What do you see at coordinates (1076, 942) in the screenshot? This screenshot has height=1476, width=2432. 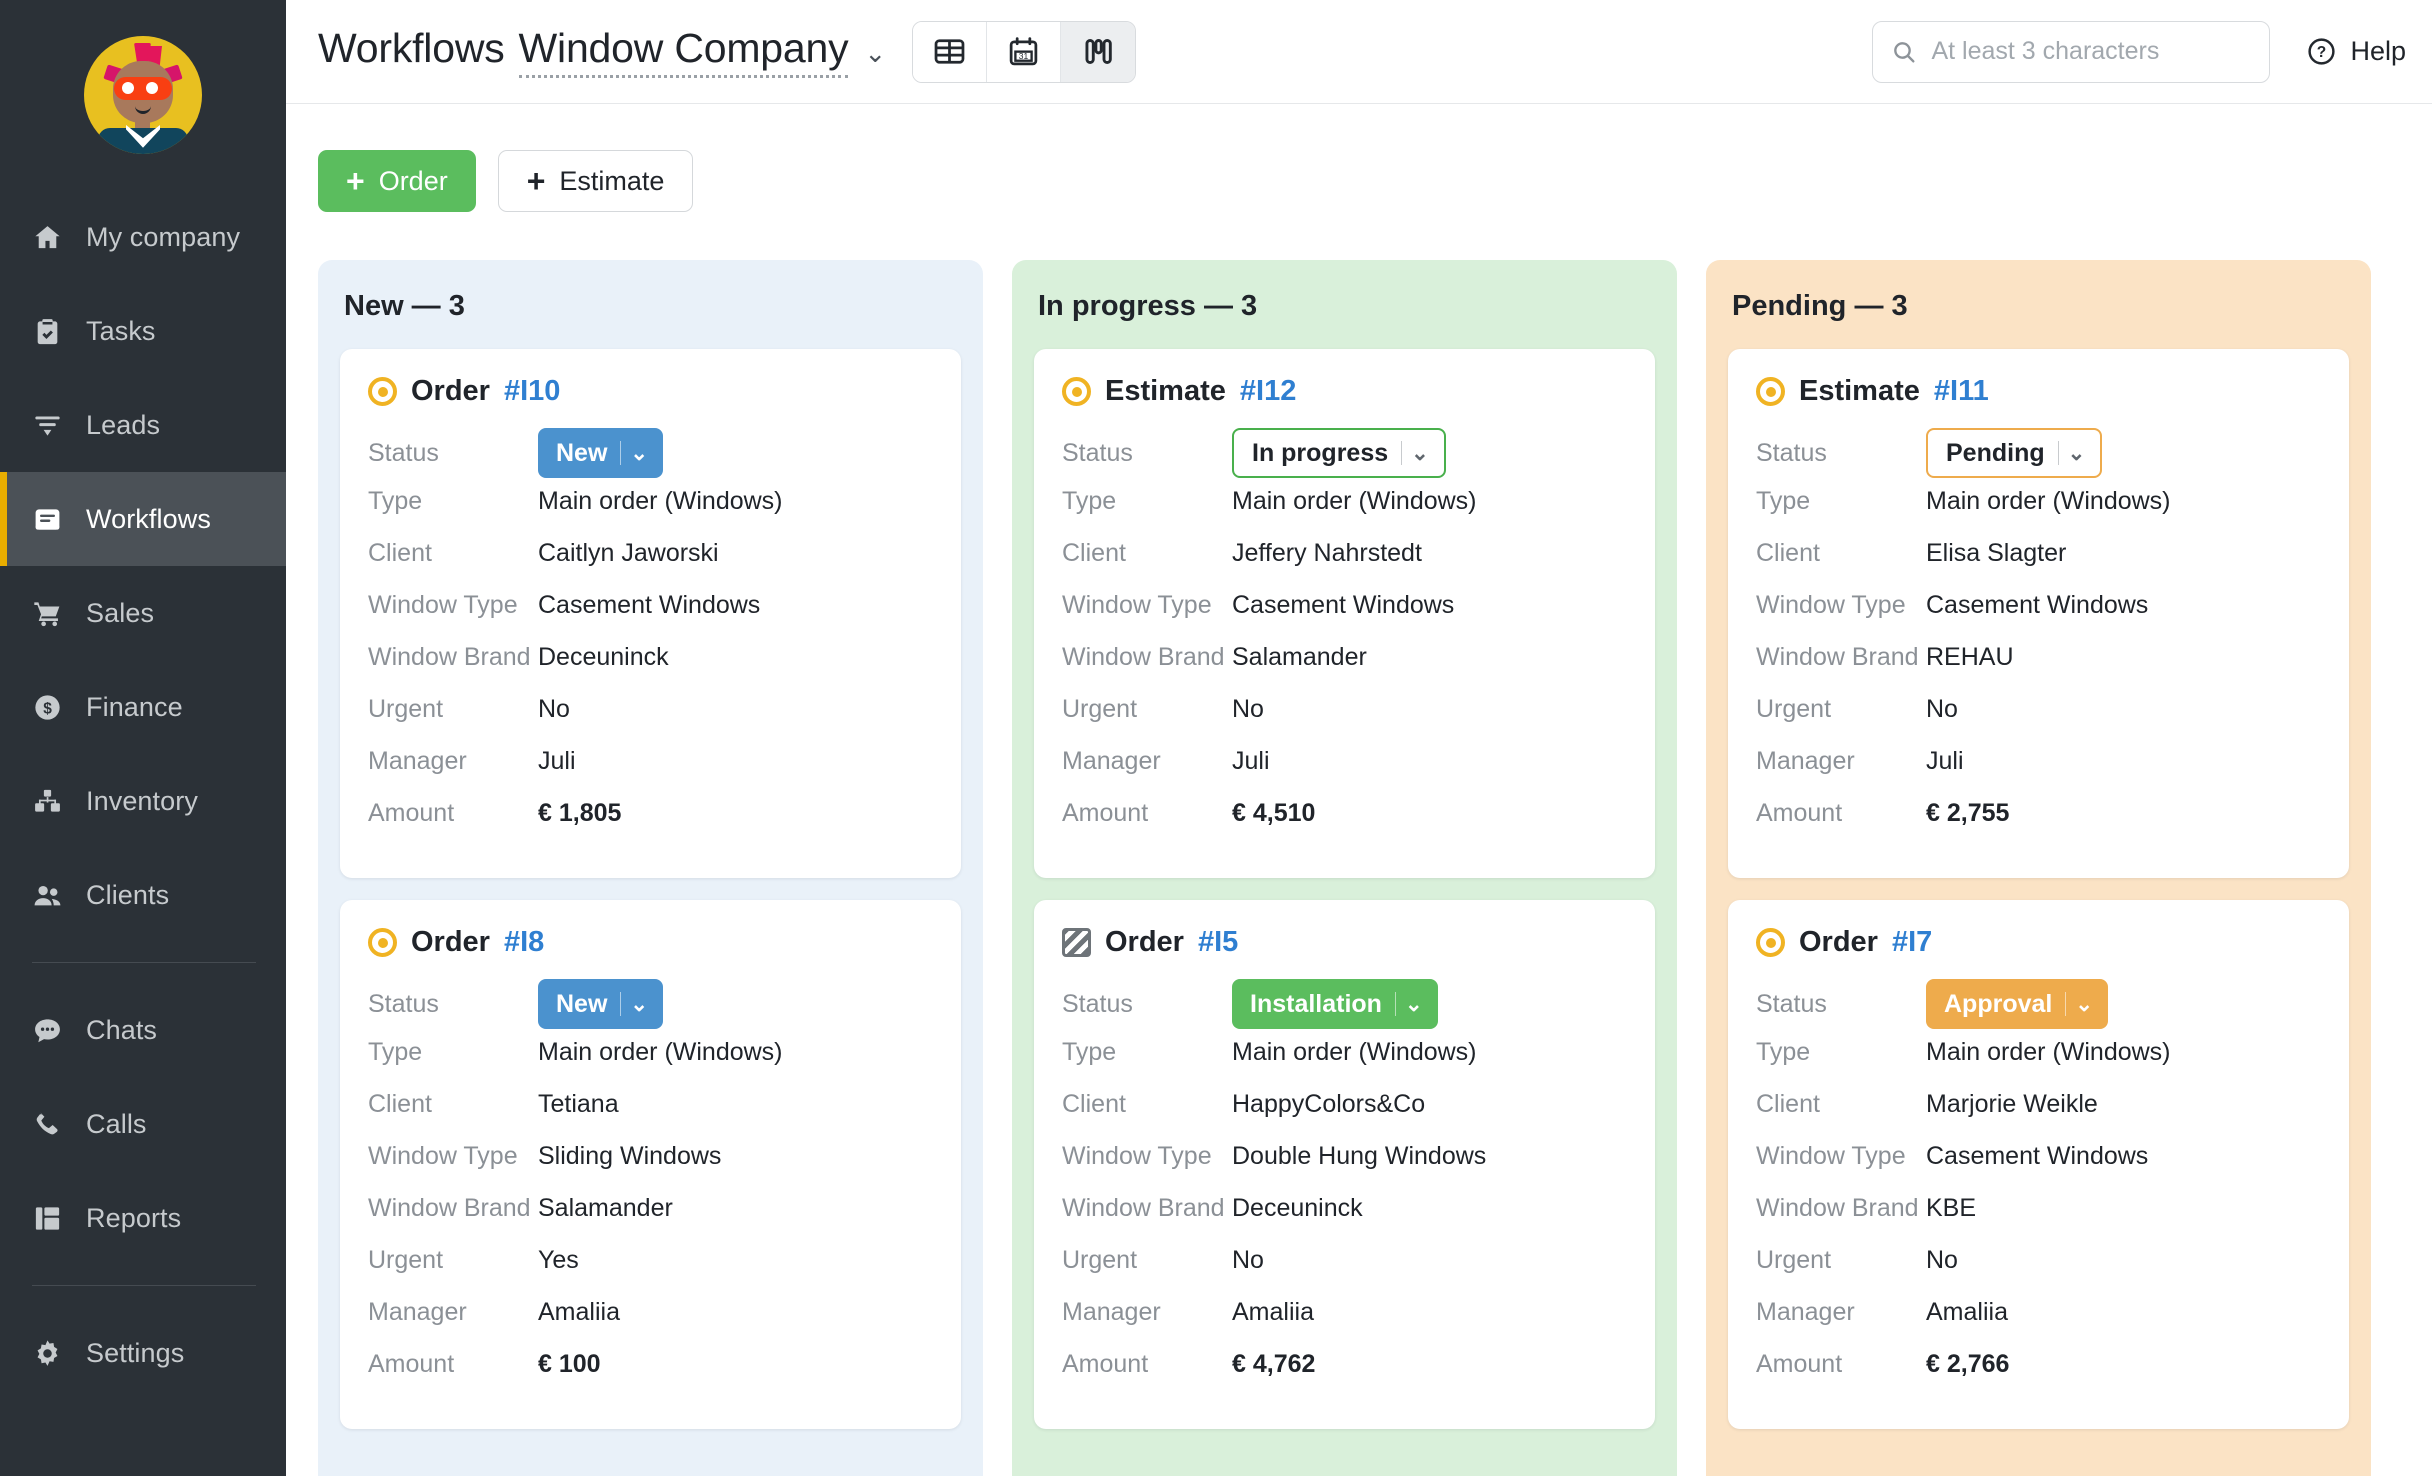 I see `order-hatch-icon` at bounding box center [1076, 942].